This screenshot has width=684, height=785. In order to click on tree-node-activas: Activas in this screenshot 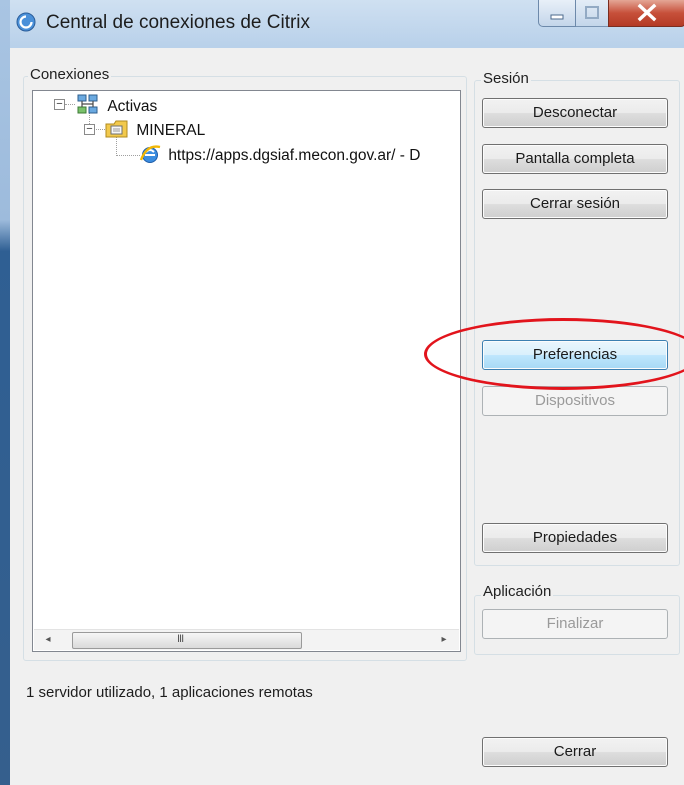, I will do `click(117, 105)`.